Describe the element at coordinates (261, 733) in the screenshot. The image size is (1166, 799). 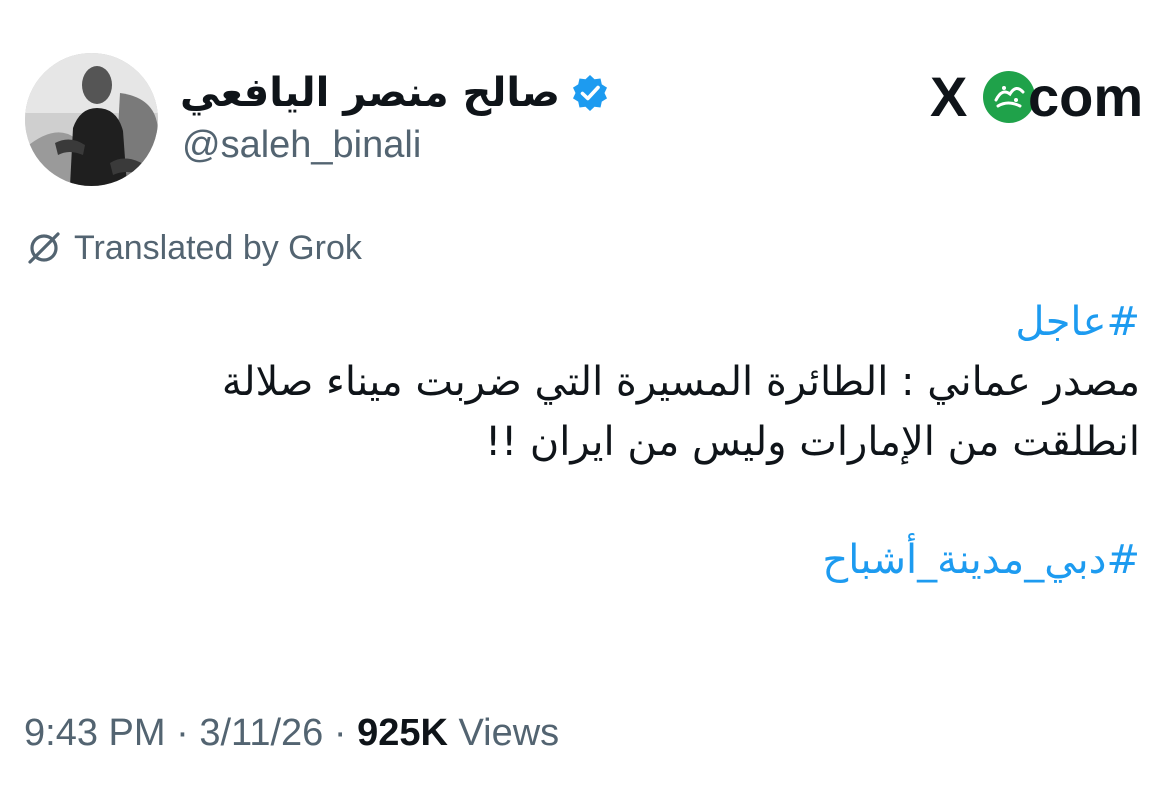
I see `tweet-date: 3/11/26` at that location.